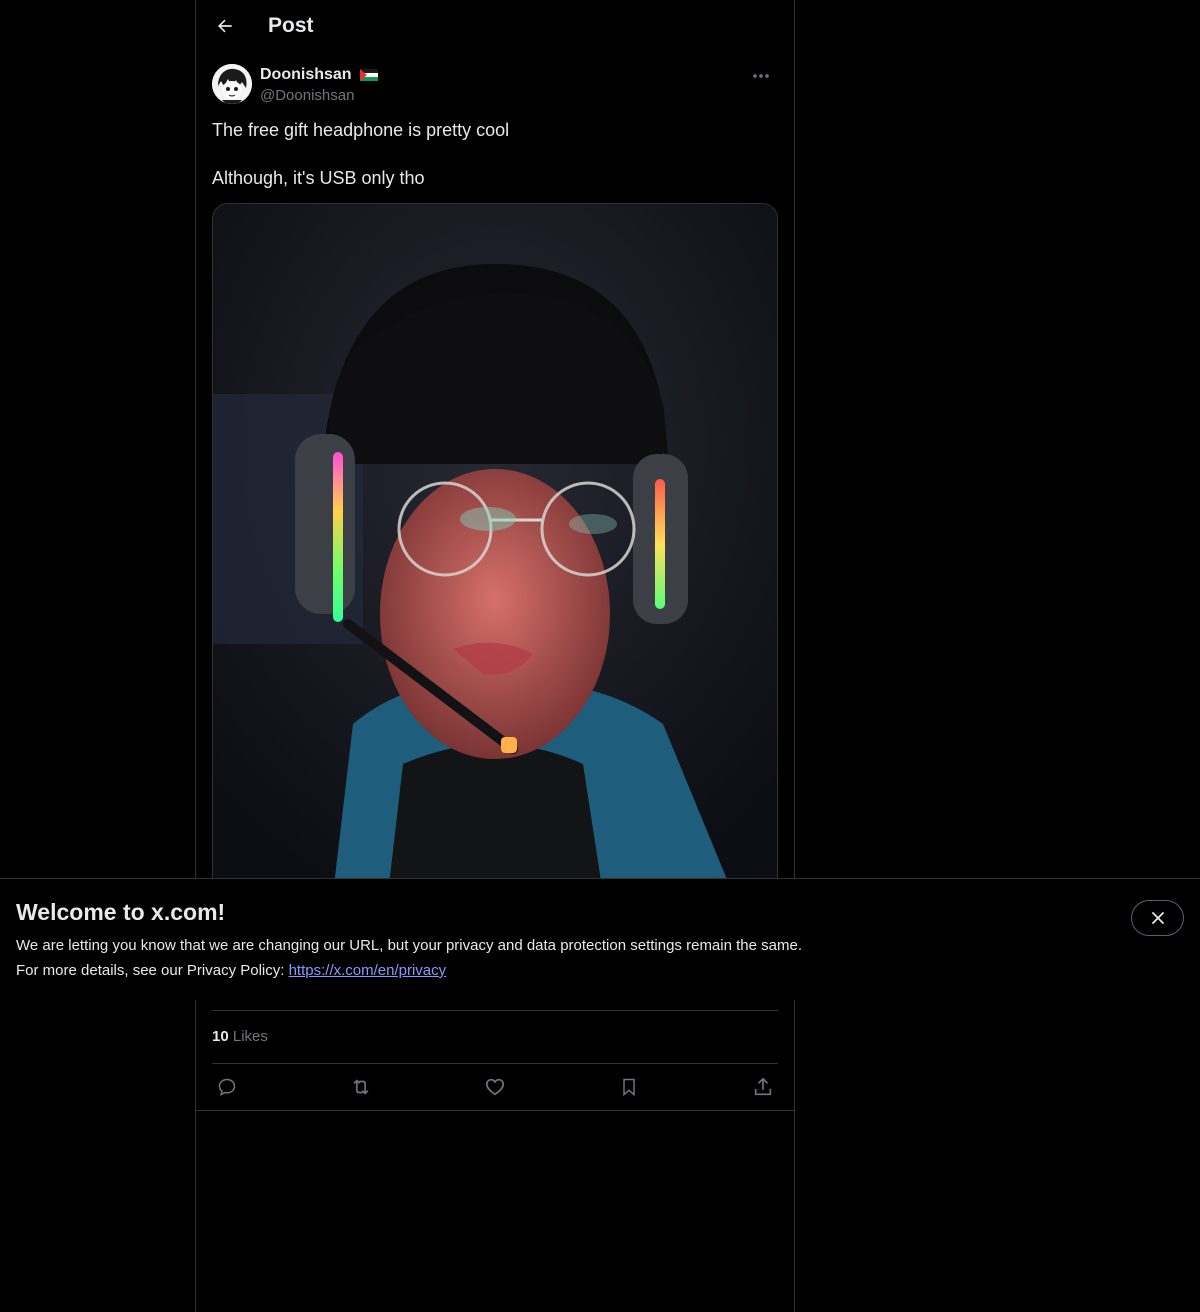  I want to click on reply-button, so click(227, 1087).